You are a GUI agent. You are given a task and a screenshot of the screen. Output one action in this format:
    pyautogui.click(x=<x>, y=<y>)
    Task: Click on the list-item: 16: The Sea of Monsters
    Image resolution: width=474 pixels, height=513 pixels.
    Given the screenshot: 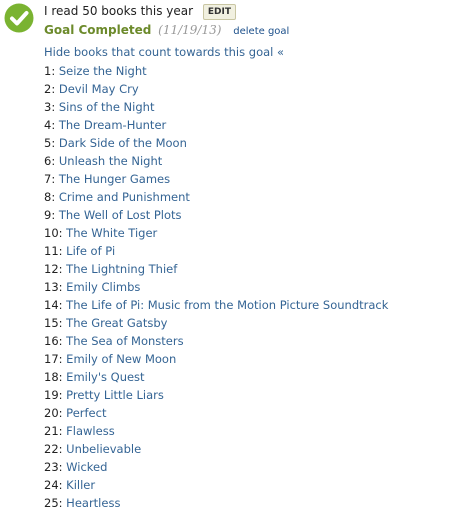 What is the action you would take?
    pyautogui.click(x=216, y=341)
    